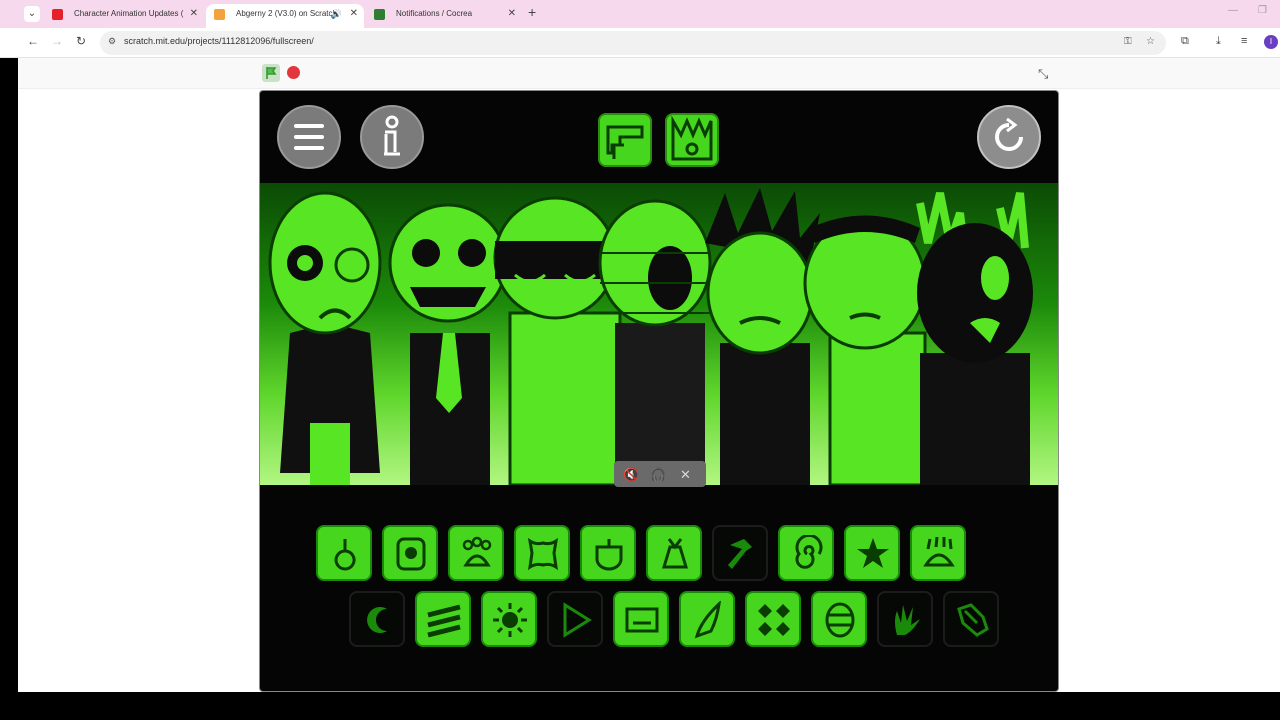  Describe the element at coordinates (692, 140) in the screenshot. I see `bonus-monster-icon` at that location.